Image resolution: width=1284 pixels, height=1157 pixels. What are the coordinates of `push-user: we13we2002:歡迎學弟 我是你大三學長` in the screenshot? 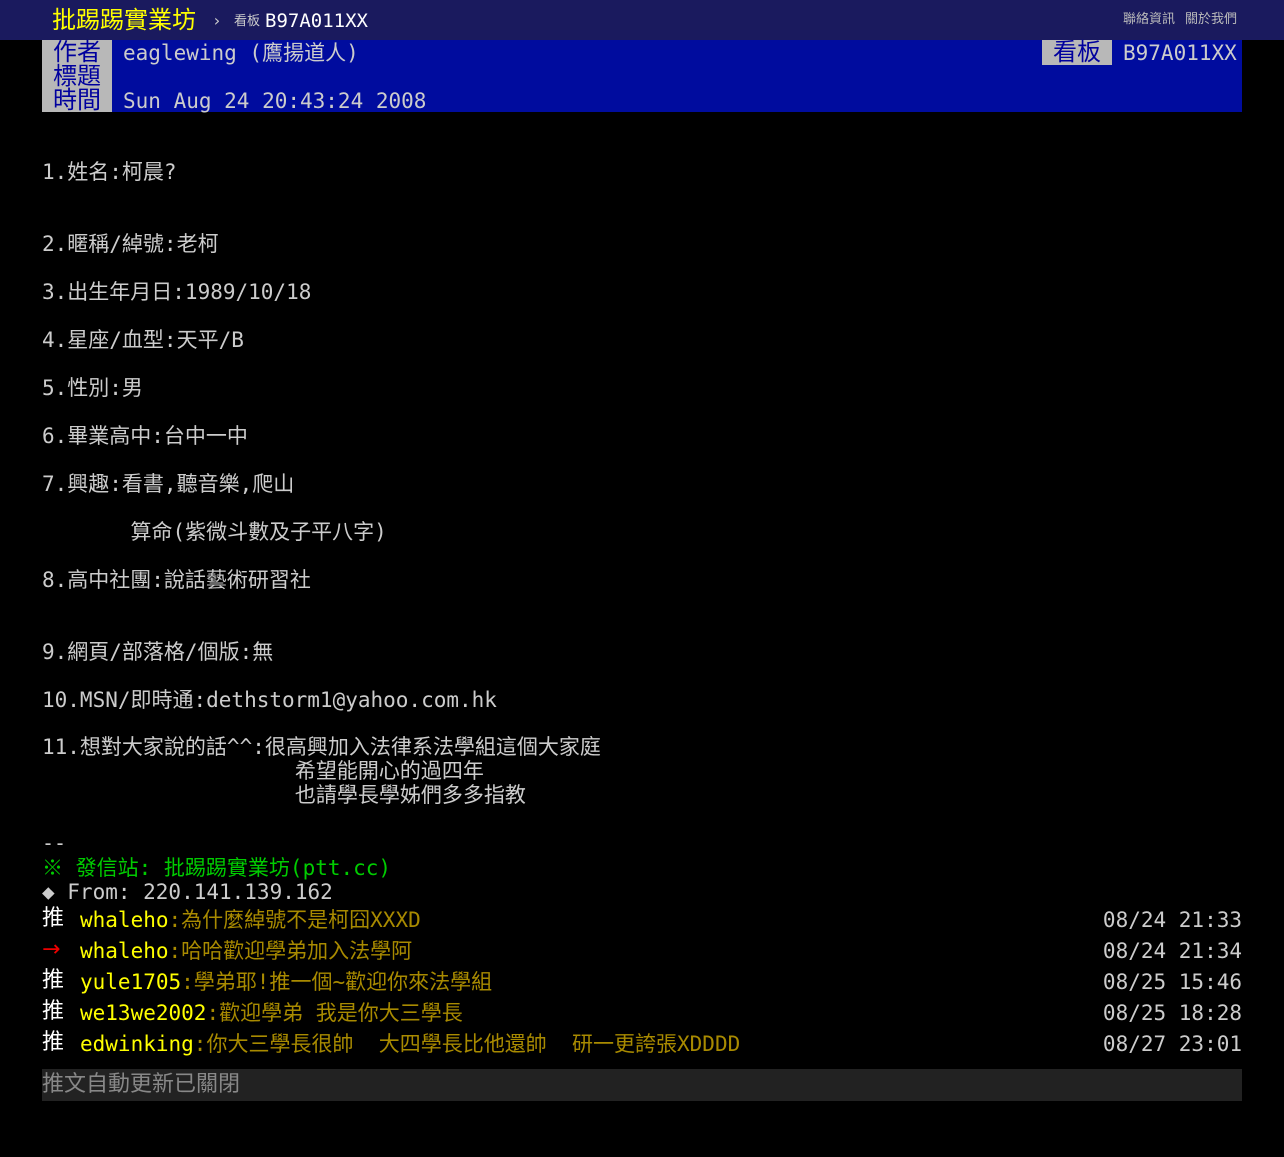 It's located at (271, 1013).